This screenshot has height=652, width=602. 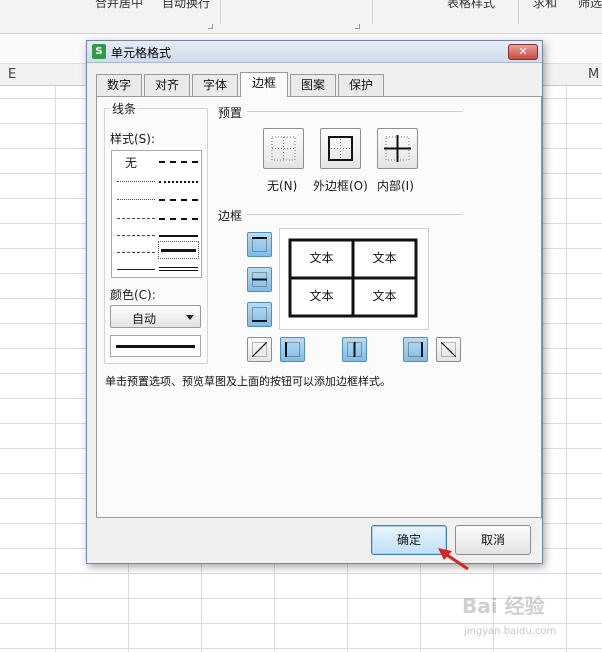 What do you see at coordinates (230, 112) in the screenshot?
I see `preset-label: 预置` at bounding box center [230, 112].